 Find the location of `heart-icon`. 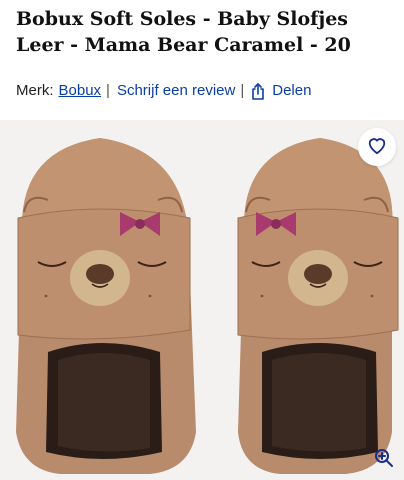

heart-icon is located at coordinates (377, 147).